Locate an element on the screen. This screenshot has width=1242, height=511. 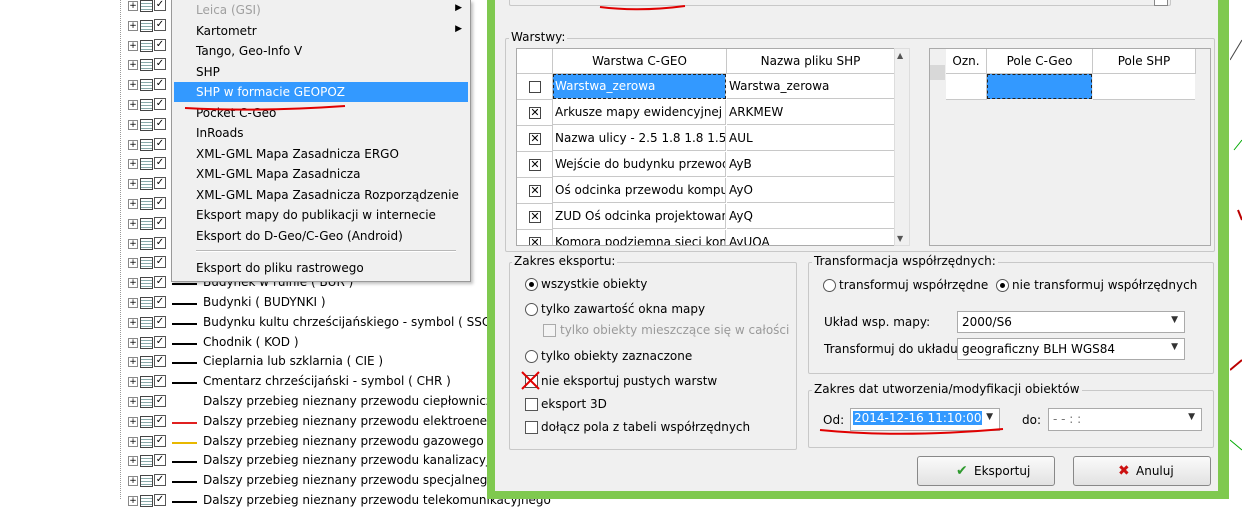
red-underline-menu-mark is located at coordinates (265, 108).